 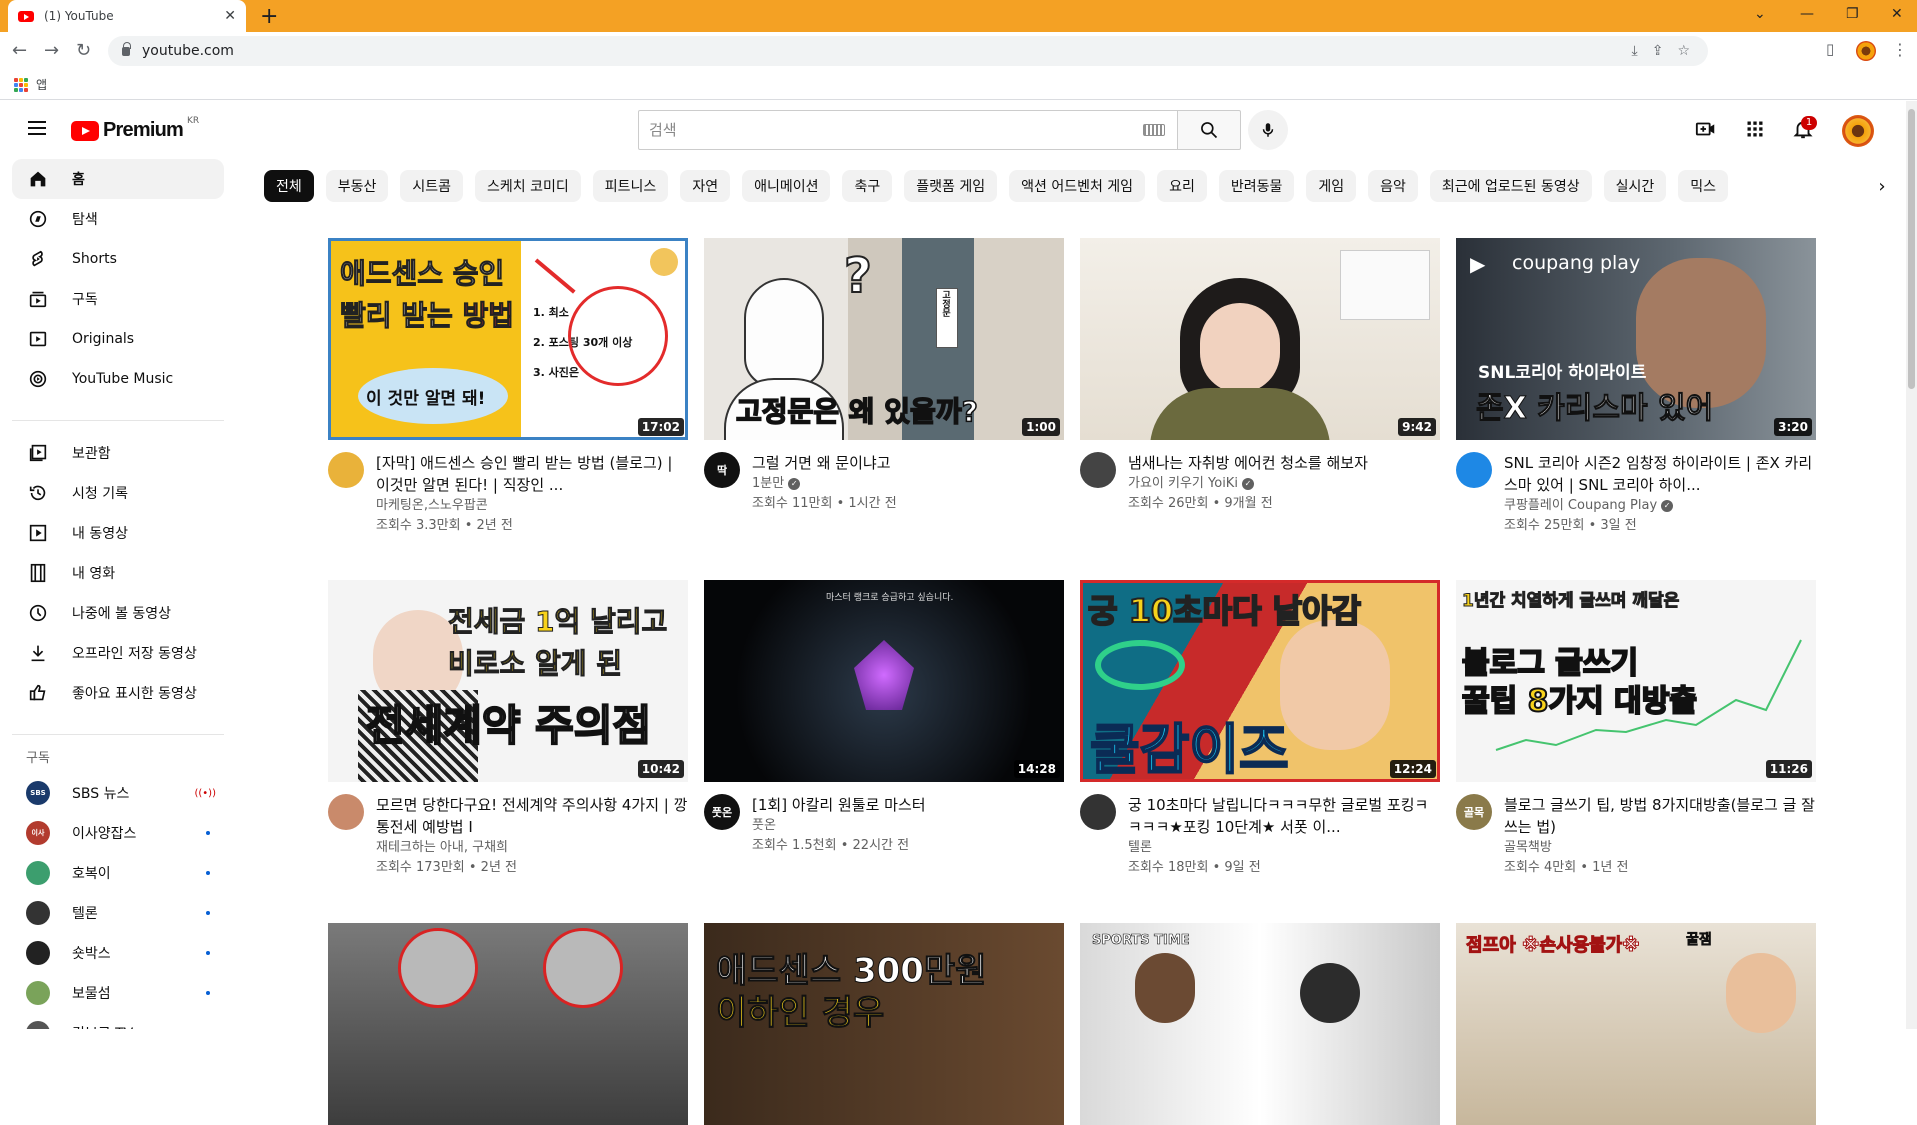 I want to click on video-title: 그럴 거면 왜 문이냐고, so click(x=908, y=463).